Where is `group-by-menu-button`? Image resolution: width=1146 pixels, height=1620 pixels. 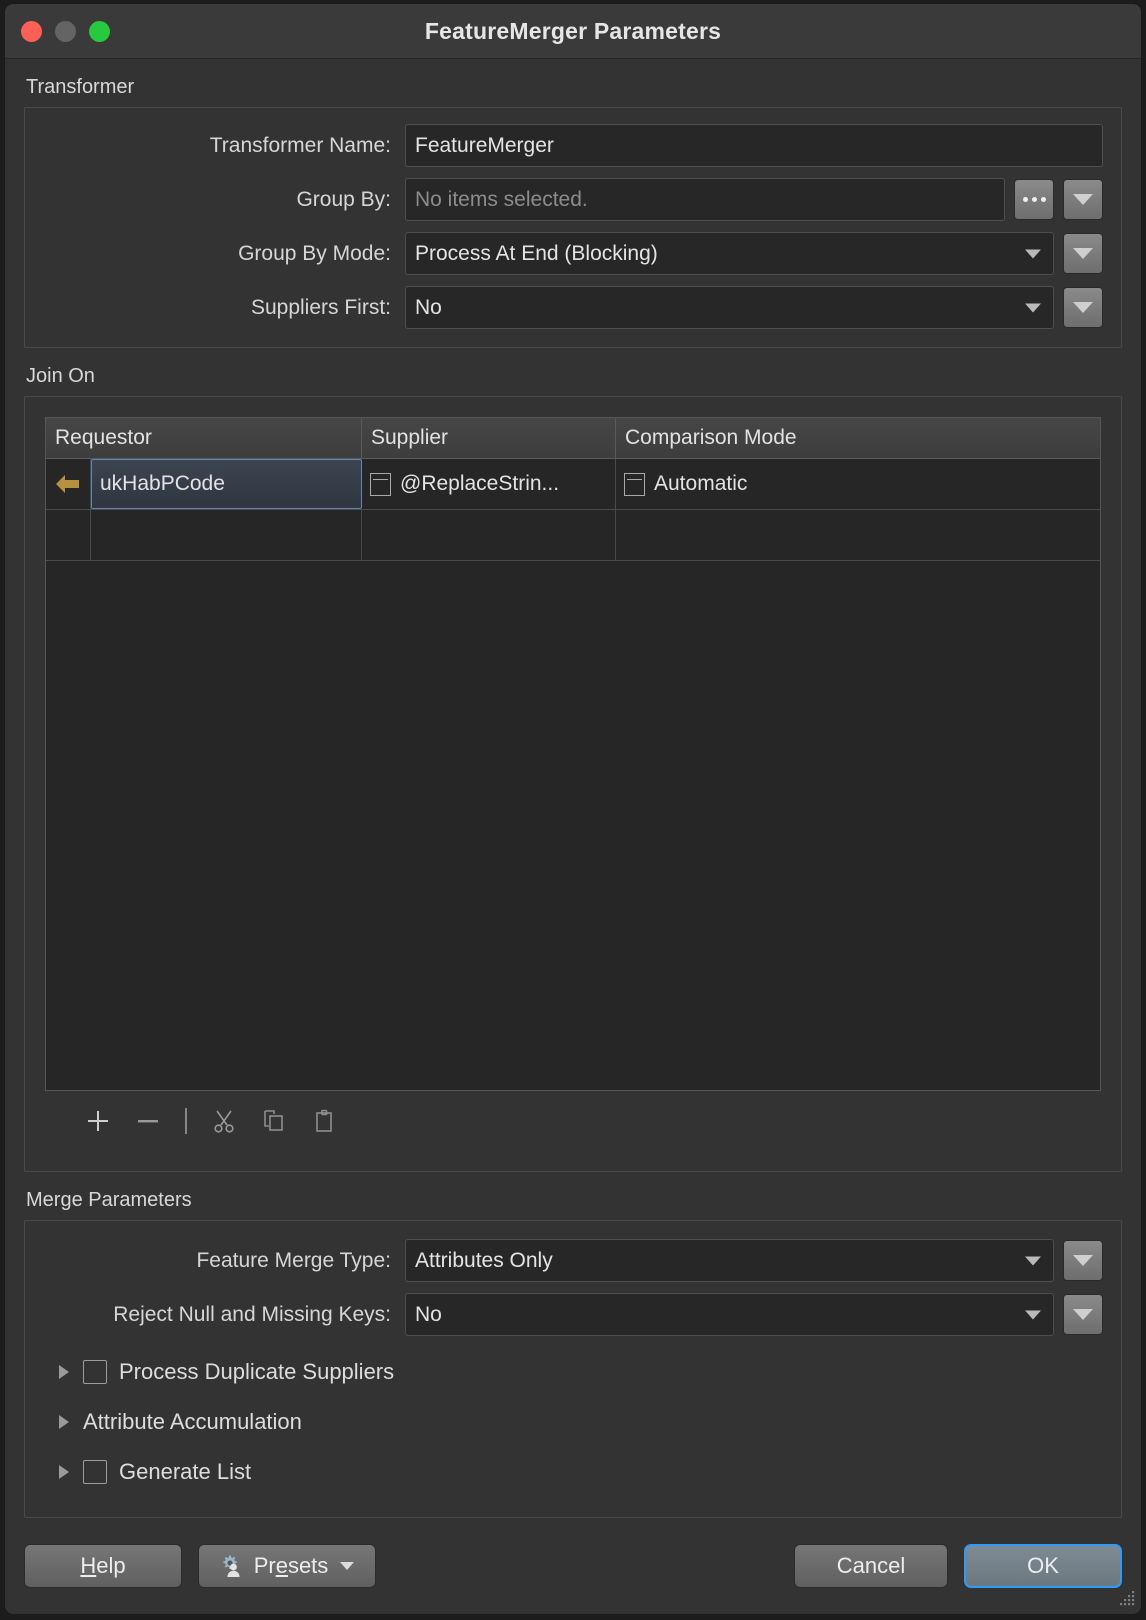 group-by-menu-button is located at coordinates (1083, 199).